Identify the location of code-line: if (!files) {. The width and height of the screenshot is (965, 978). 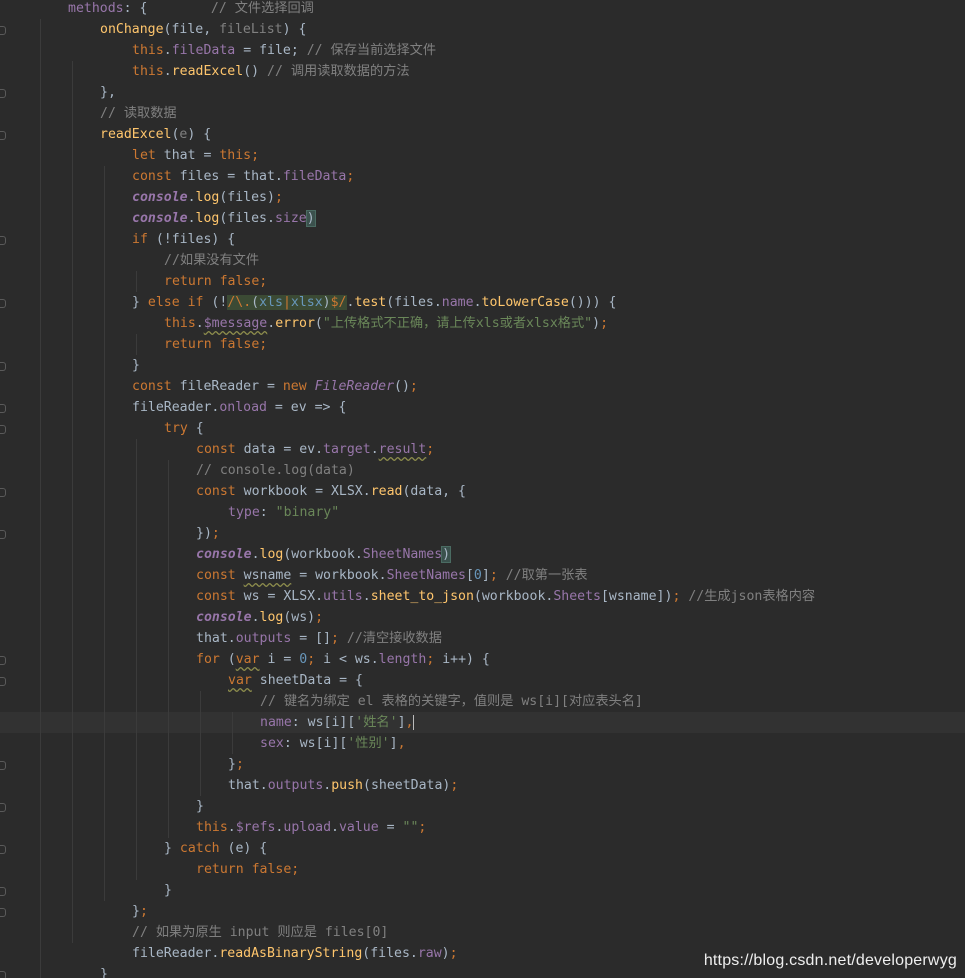
(183, 239).